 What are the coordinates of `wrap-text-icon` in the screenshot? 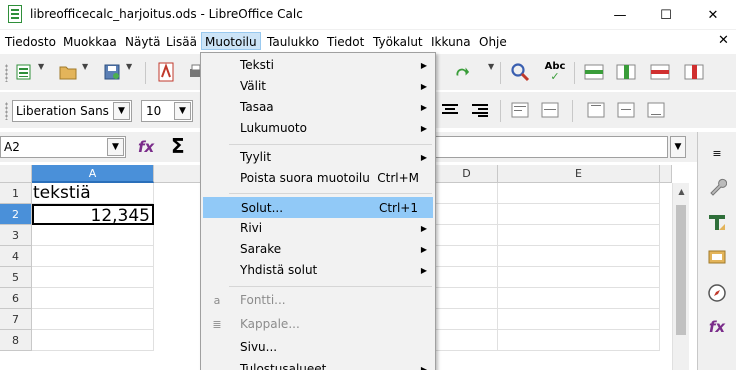 It's located at (520, 110).